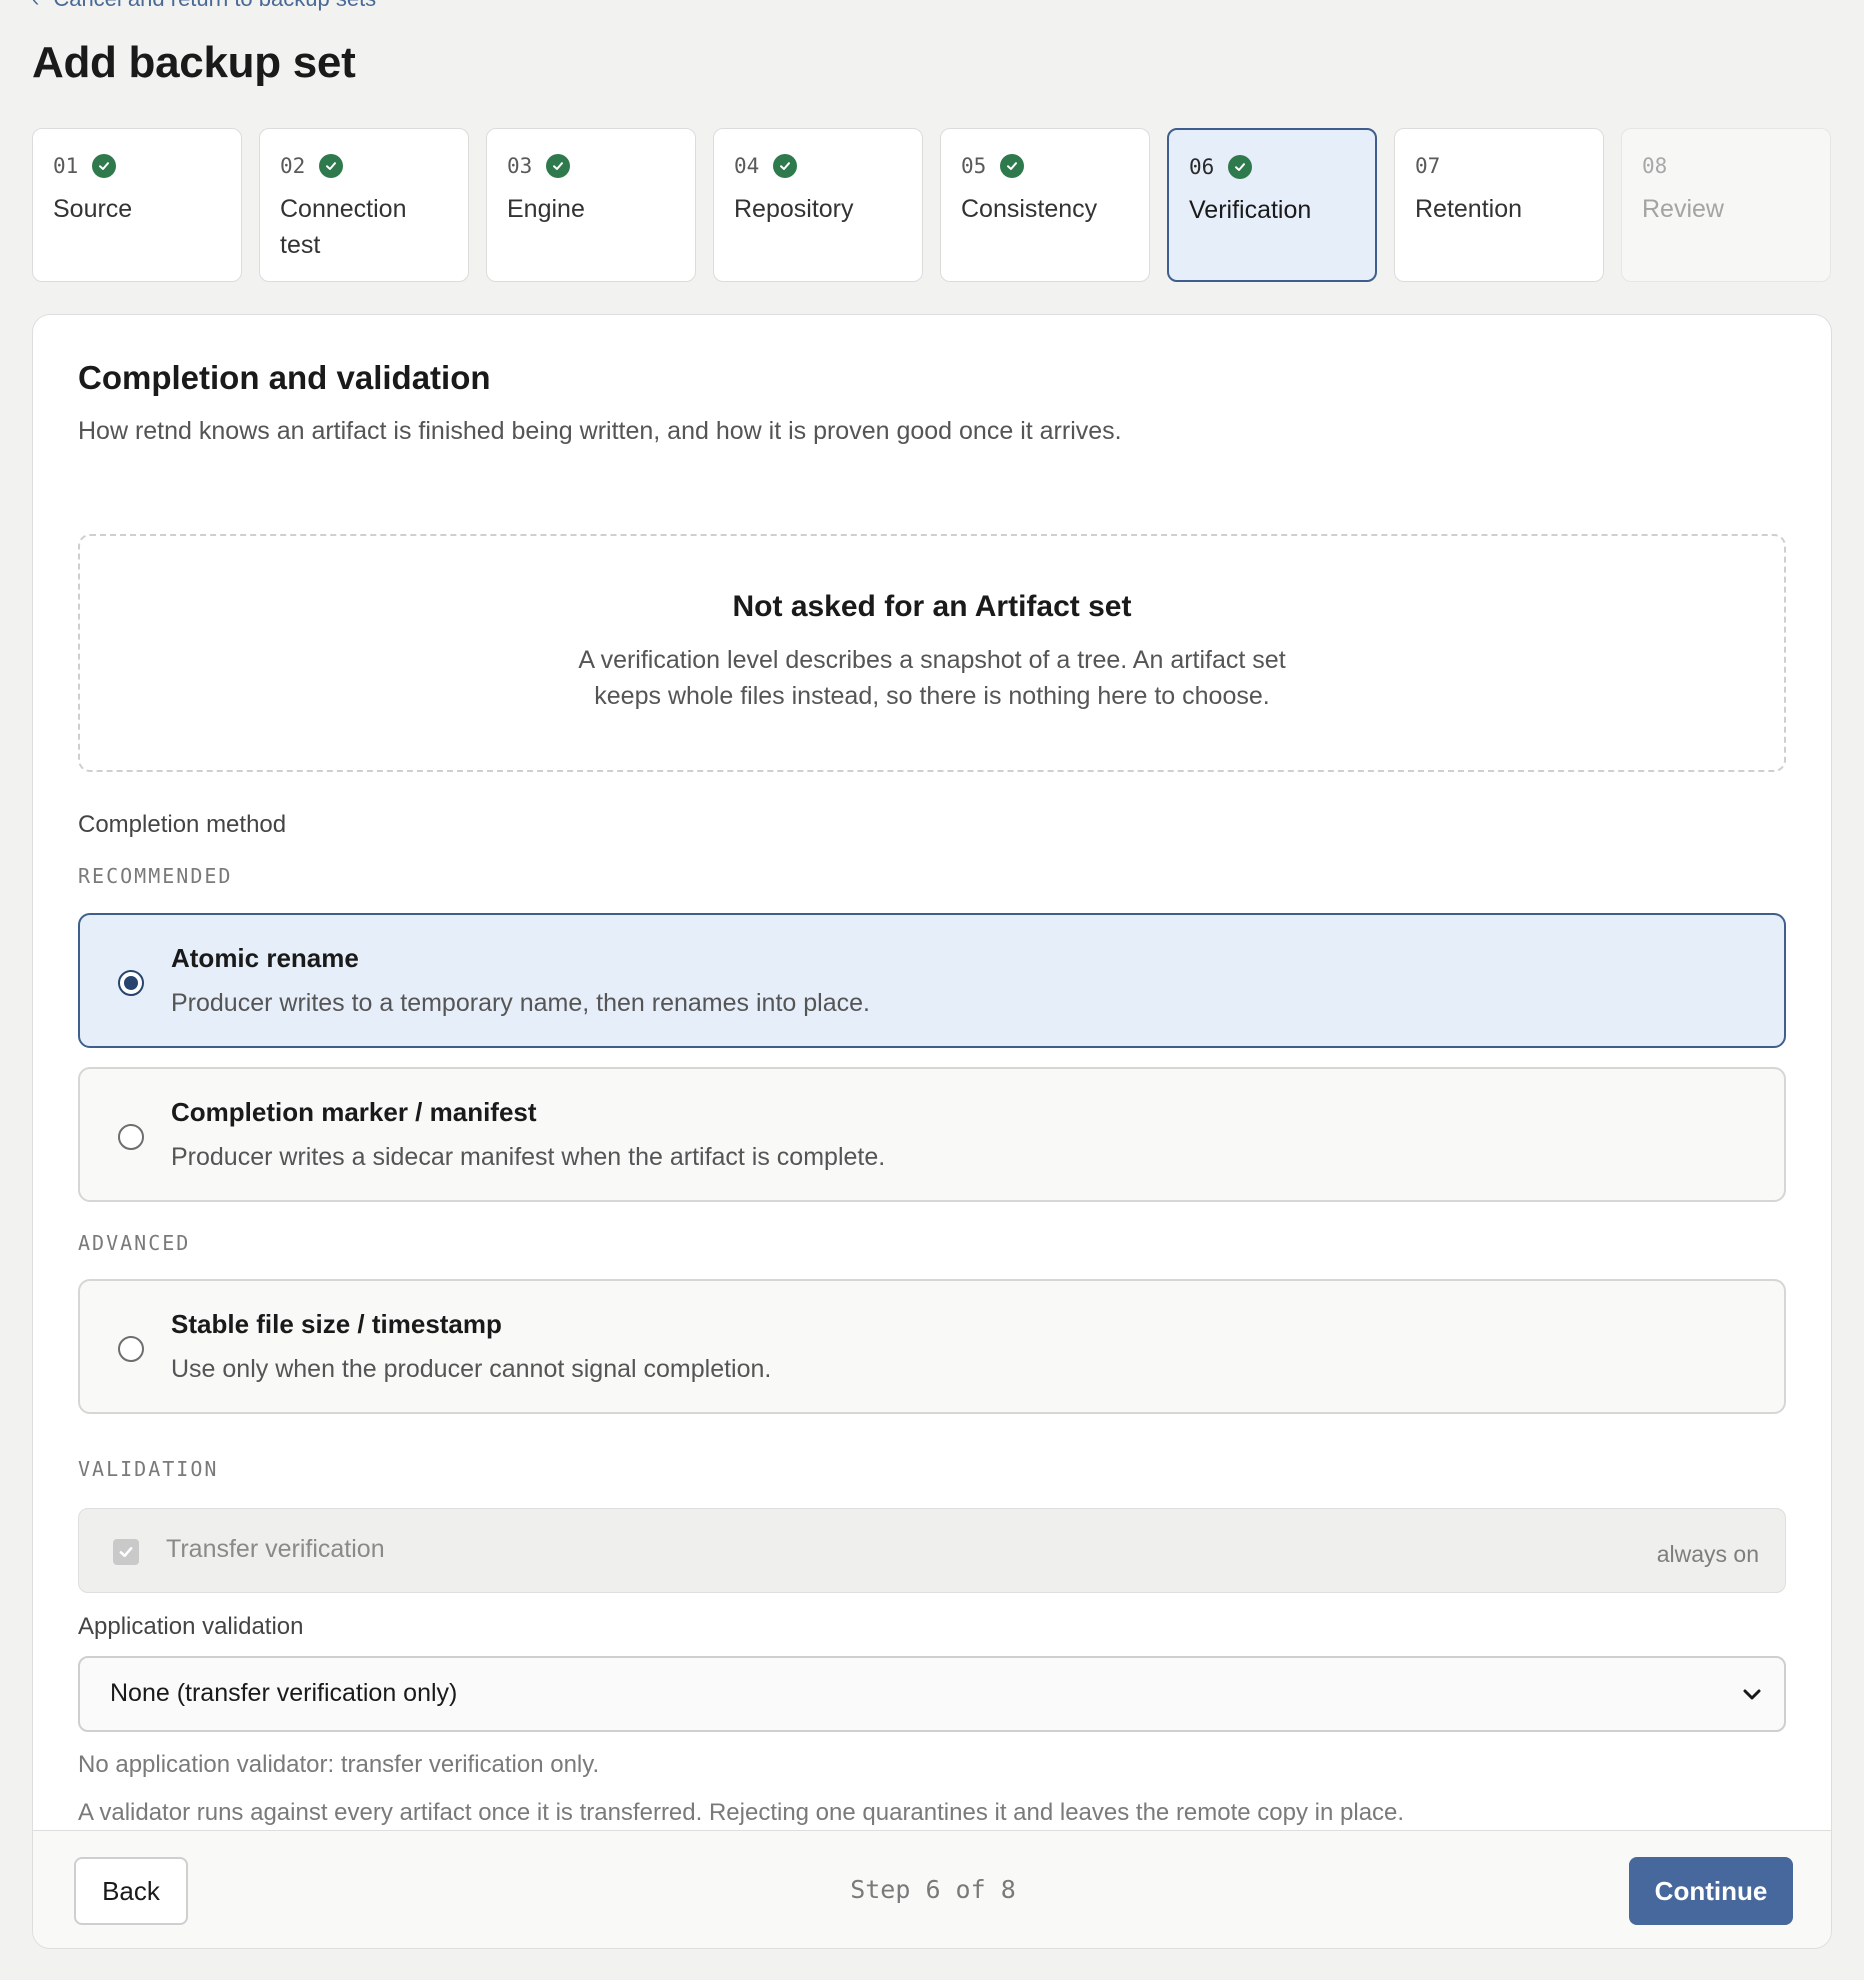  Describe the element at coordinates (1469, 209) in the screenshot. I see `step-label: Retention` at that location.